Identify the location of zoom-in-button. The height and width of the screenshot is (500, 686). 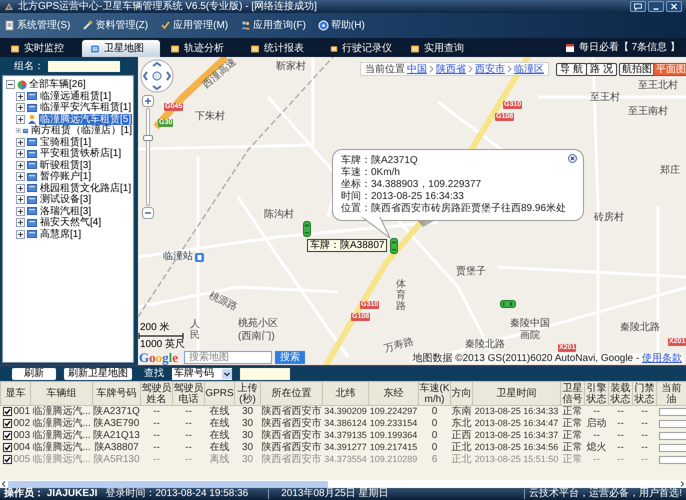
(148, 101).